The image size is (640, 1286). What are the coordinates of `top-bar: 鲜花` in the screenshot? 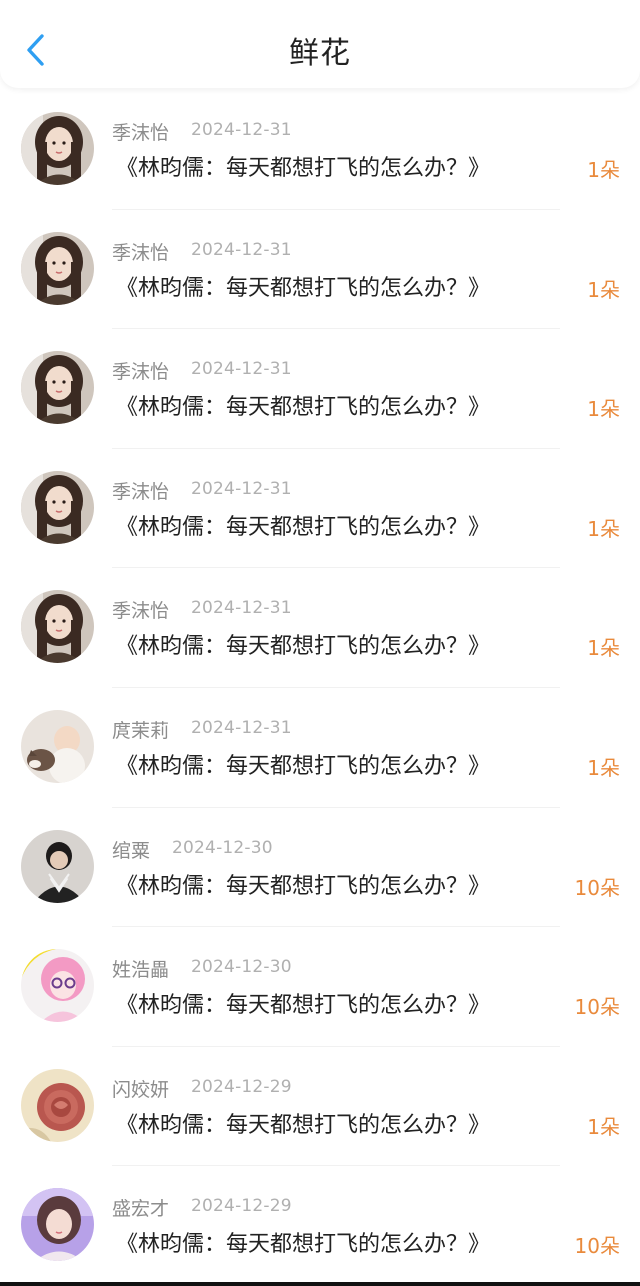 It's located at (320, 44).